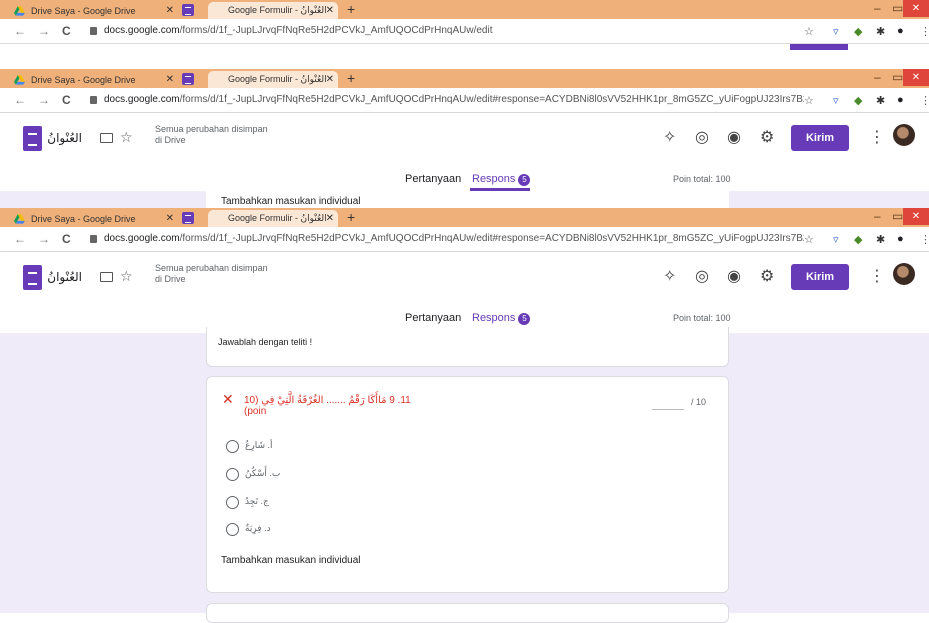 Image resolution: width=929 pixels, height=623 pixels. I want to click on content-background: Tambahkan masukan individual, so click(464, 200).